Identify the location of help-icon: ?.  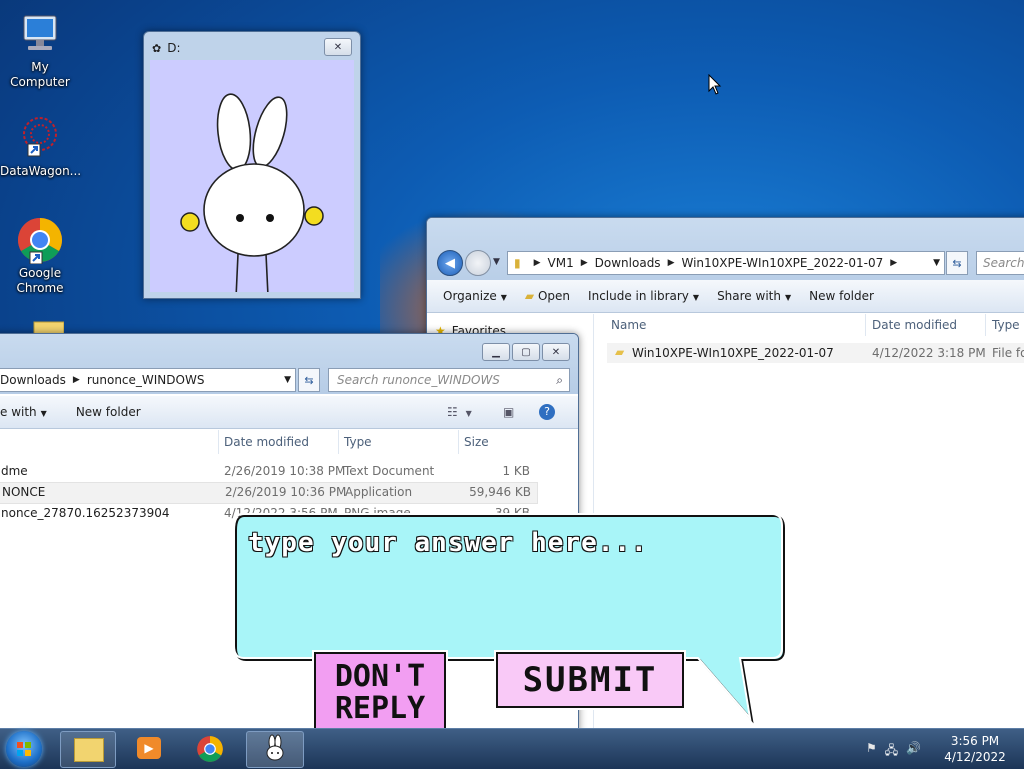
(547, 412).